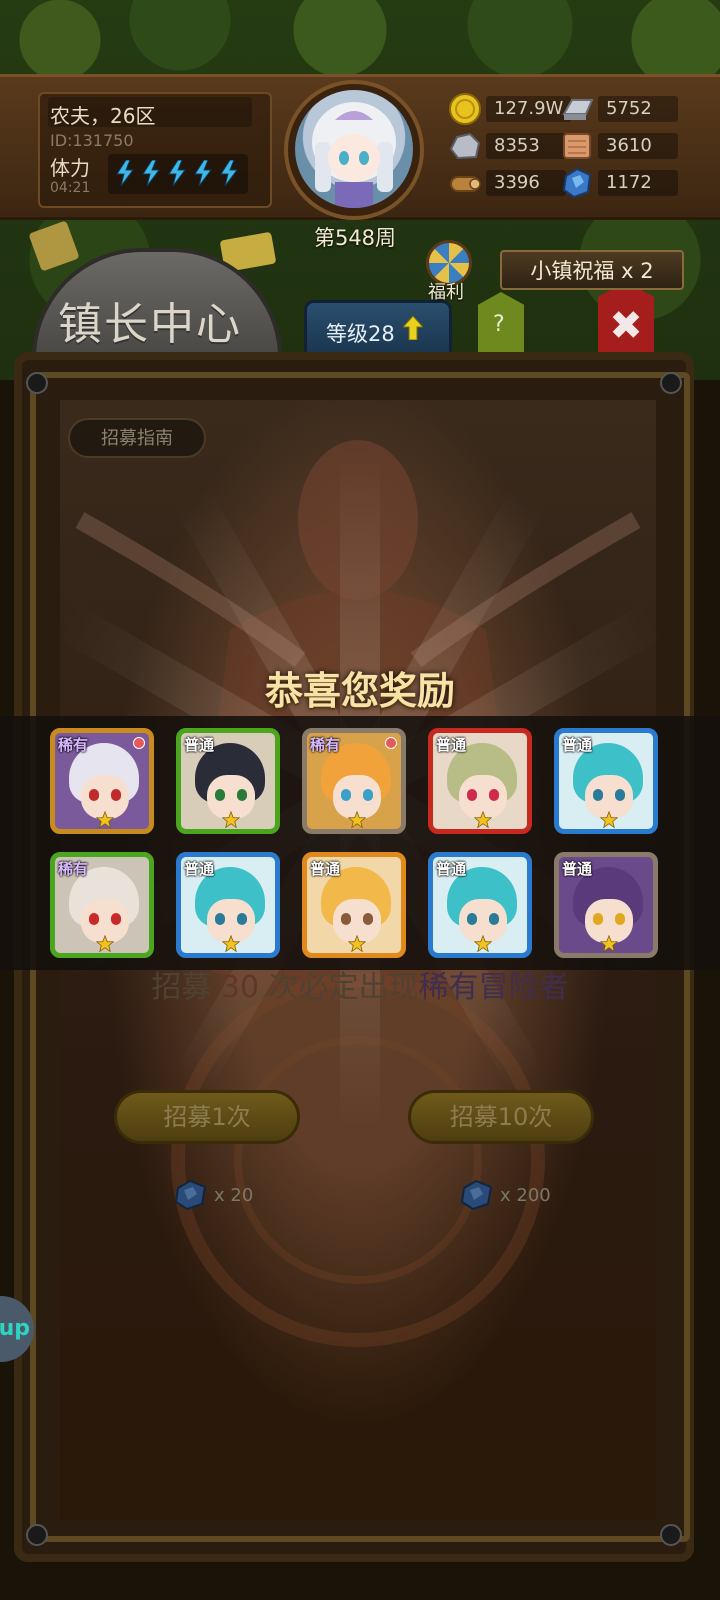  What do you see at coordinates (525, 1195) in the screenshot?
I see `recruit-ten-cost-value: x 200` at bounding box center [525, 1195].